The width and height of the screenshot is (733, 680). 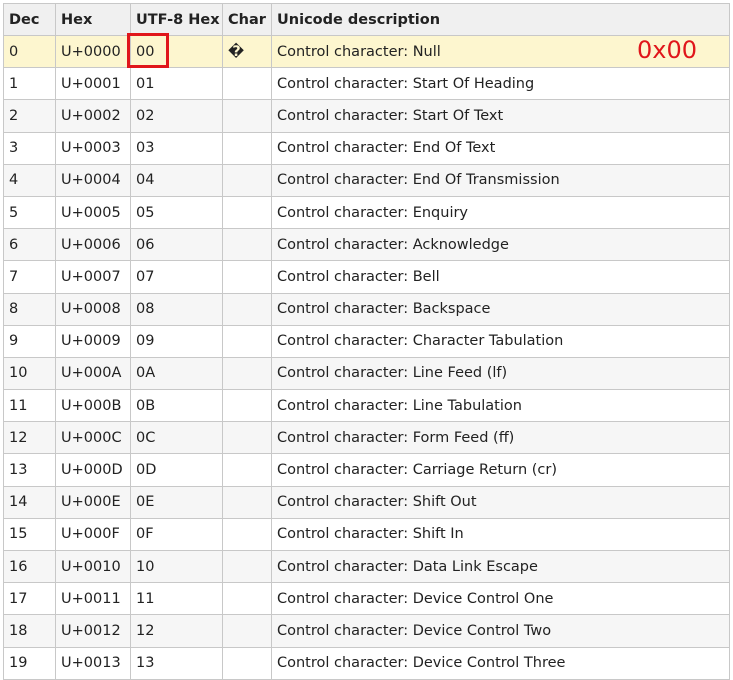 I want to click on table-row: 15 U+000F 0F Control character: Shift In, so click(x=366, y=534).